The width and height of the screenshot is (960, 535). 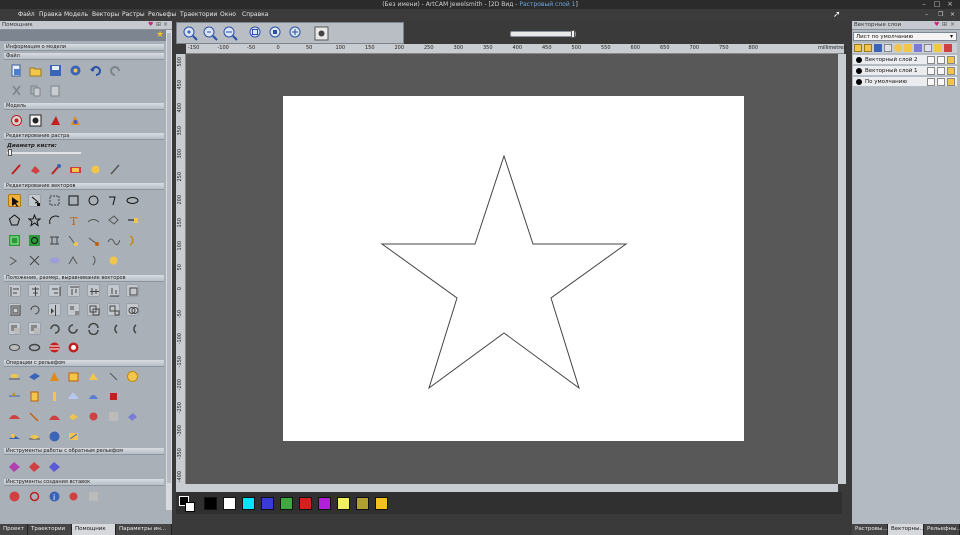 What do you see at coordinates (162, 14) in the screenshot?
I see `menu-reliefs: Рельефы` at bounding box center [162, 14].